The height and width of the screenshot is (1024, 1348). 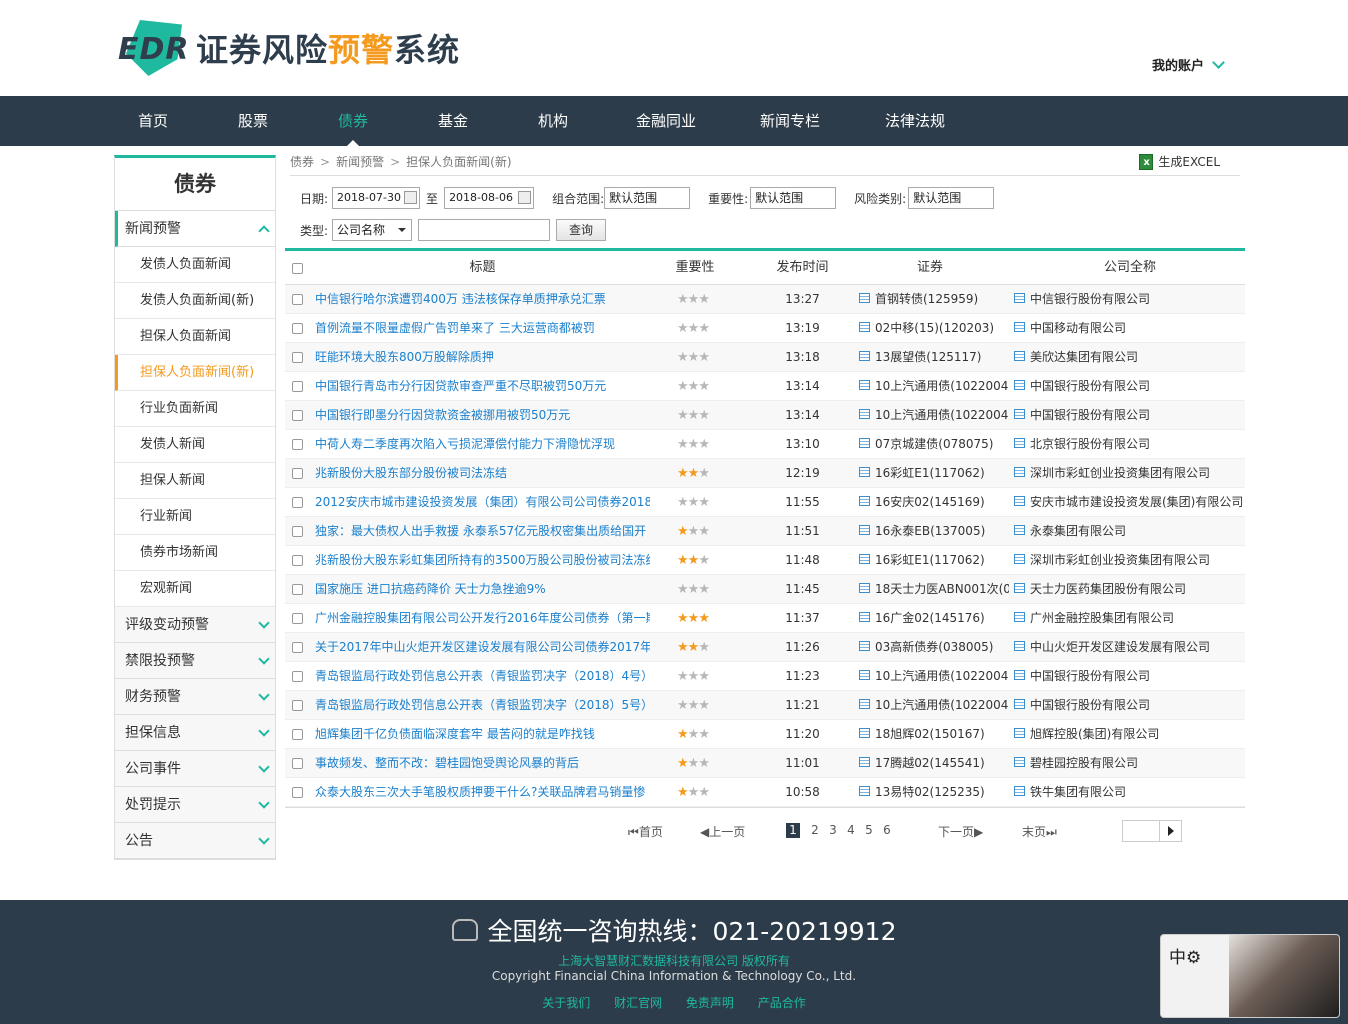 I want to click on sidebar-section: 处罚提示, so click(x=195, y=805).